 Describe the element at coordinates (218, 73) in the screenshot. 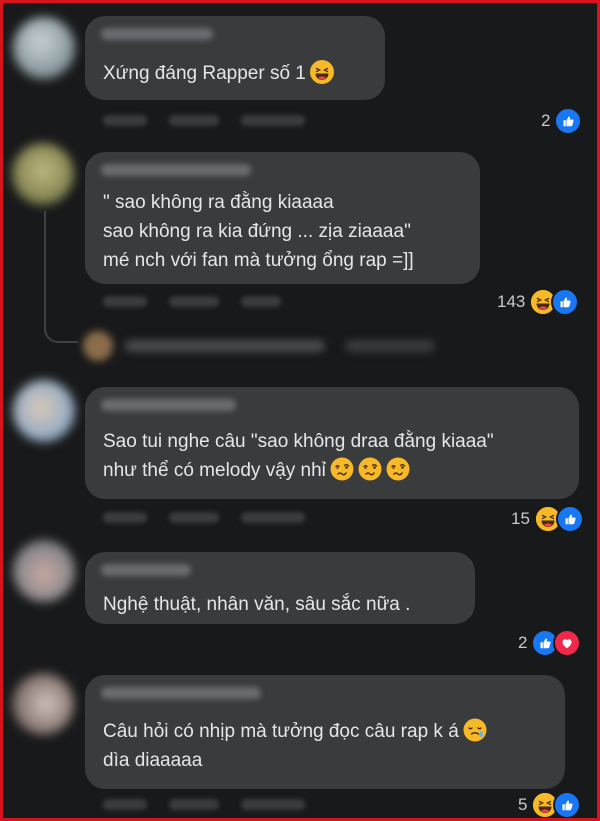

I see `comment-text: Xứng đáng Rapper số 1` at that location.